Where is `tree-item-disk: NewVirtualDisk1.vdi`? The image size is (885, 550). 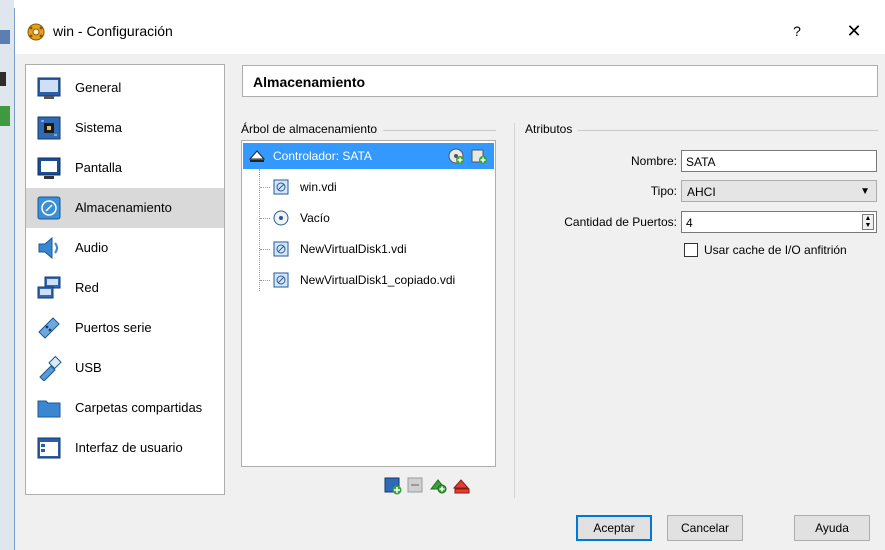 tree-item-disk: NewVirtualDisk1.vdi is located at coordinates (368, 249).